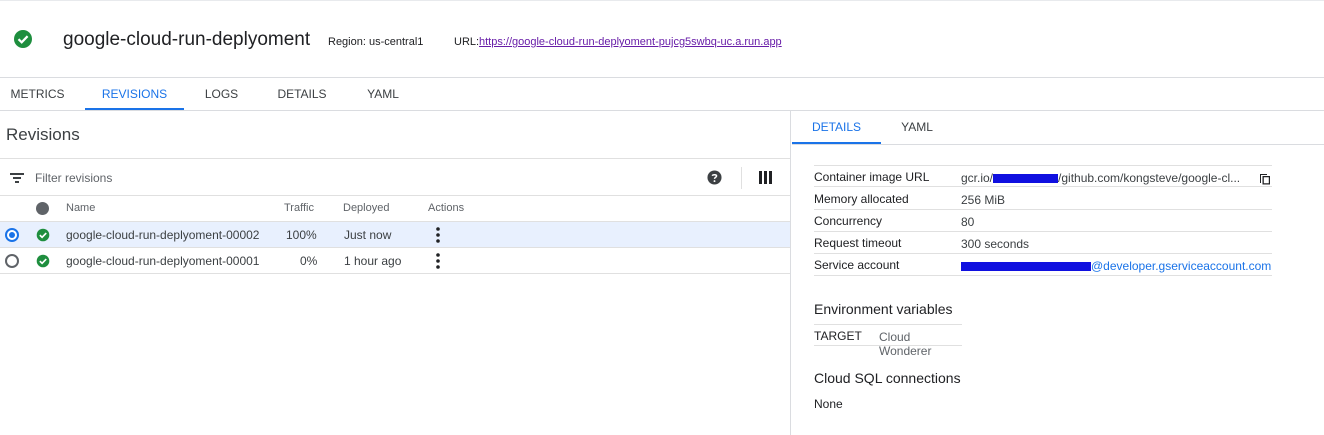 Image resolution: width=1324 pixels, height=435 pixels. What do you see at coordinates (17, 178) in the screenshot?
I see `filter-icon` at bounding box center [17, 178].